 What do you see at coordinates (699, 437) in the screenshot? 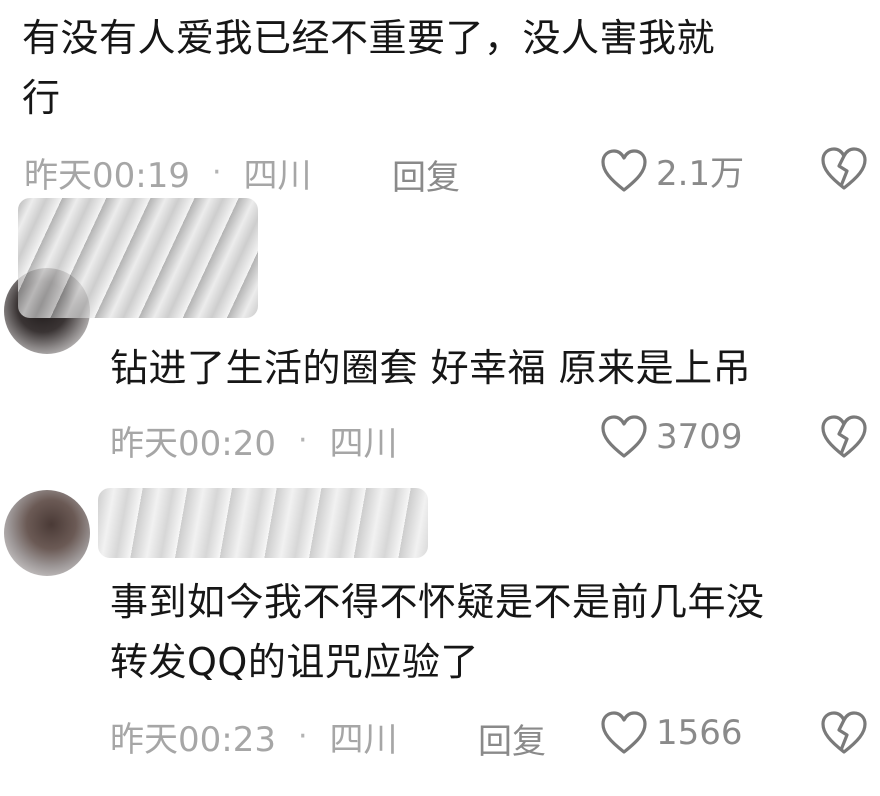
I see `comment-2-like-count: 3709` at bounding box center [699, 437].